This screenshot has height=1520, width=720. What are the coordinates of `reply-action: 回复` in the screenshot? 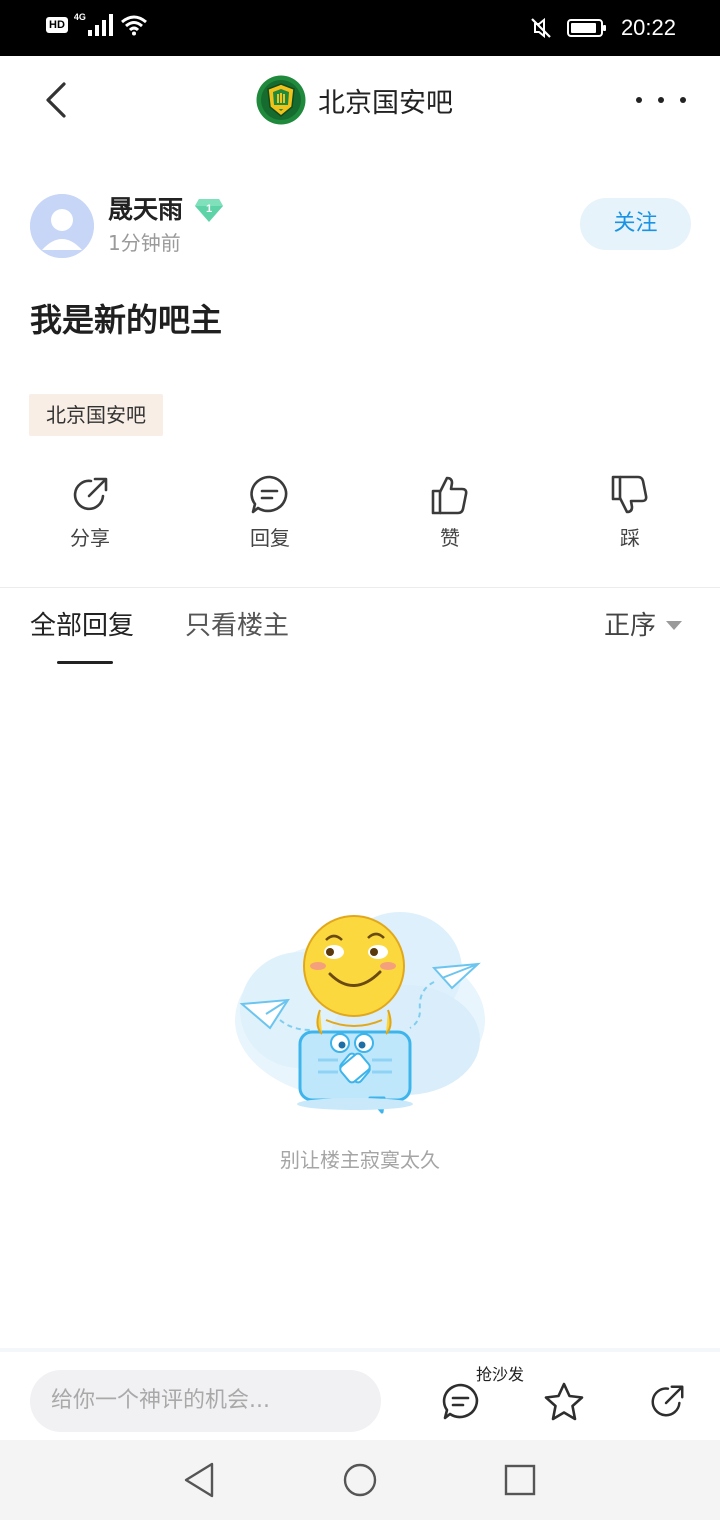 It's located at (270, 513).